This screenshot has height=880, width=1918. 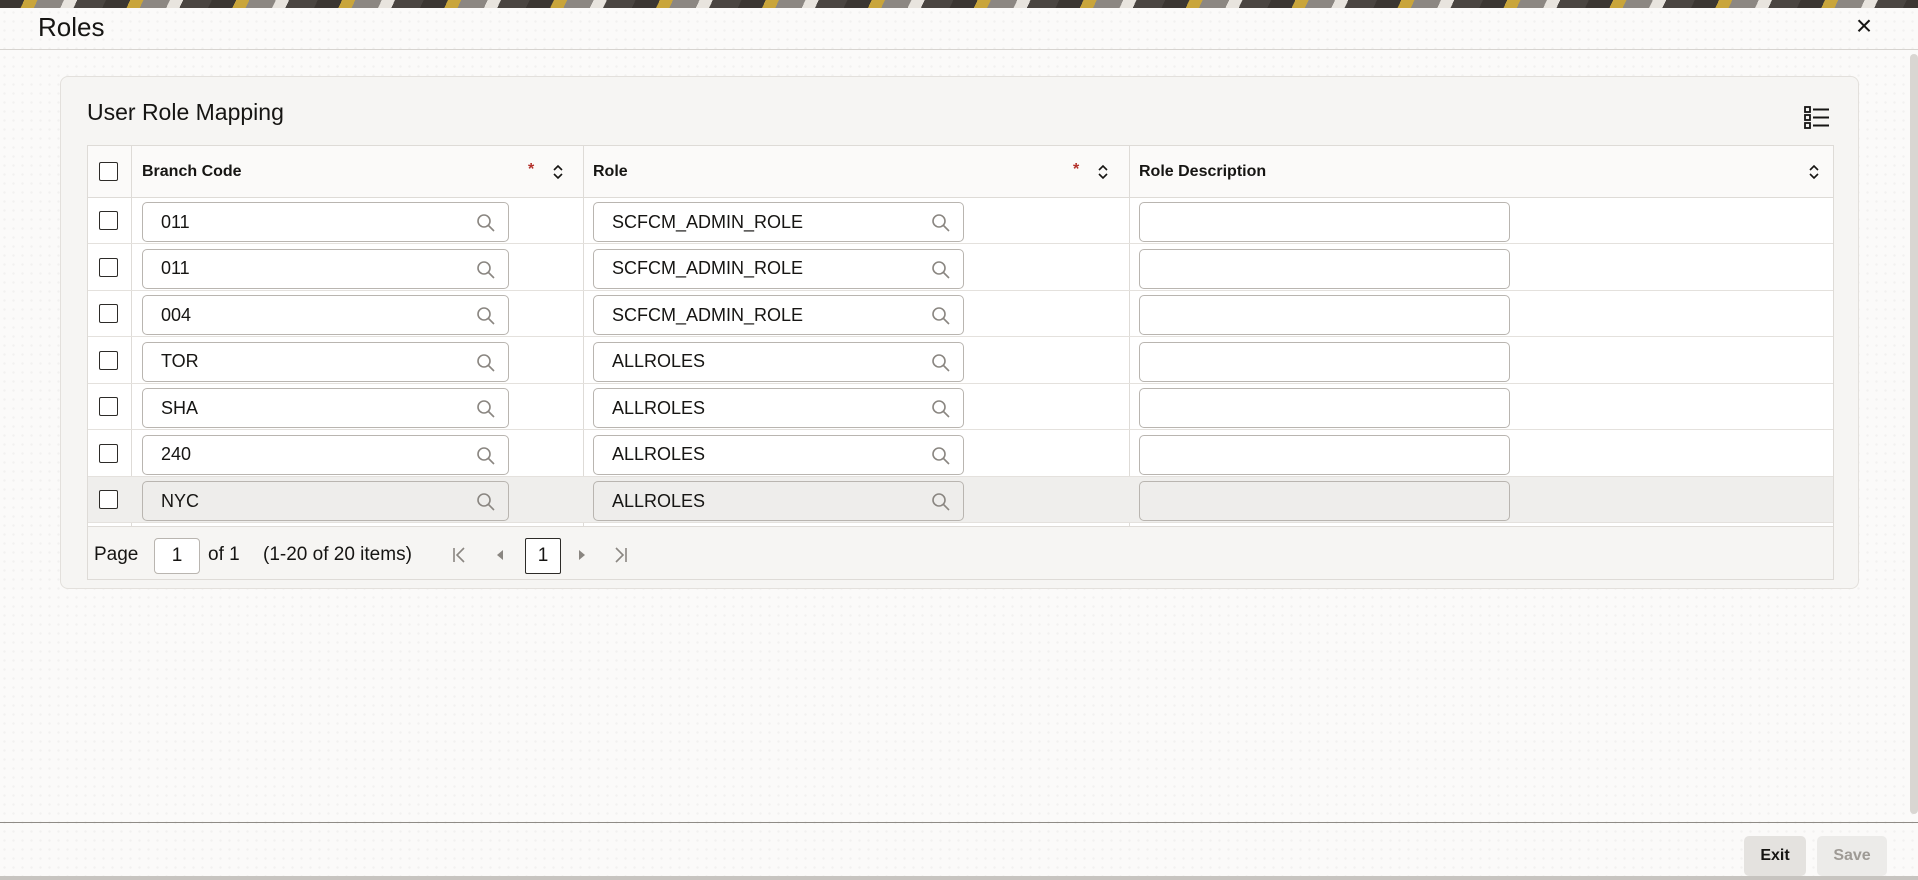 What do you see at coordinates (325, 361) in the screenshot?
I see `branch-code-field: TOR` at bounding box center [325, 361].